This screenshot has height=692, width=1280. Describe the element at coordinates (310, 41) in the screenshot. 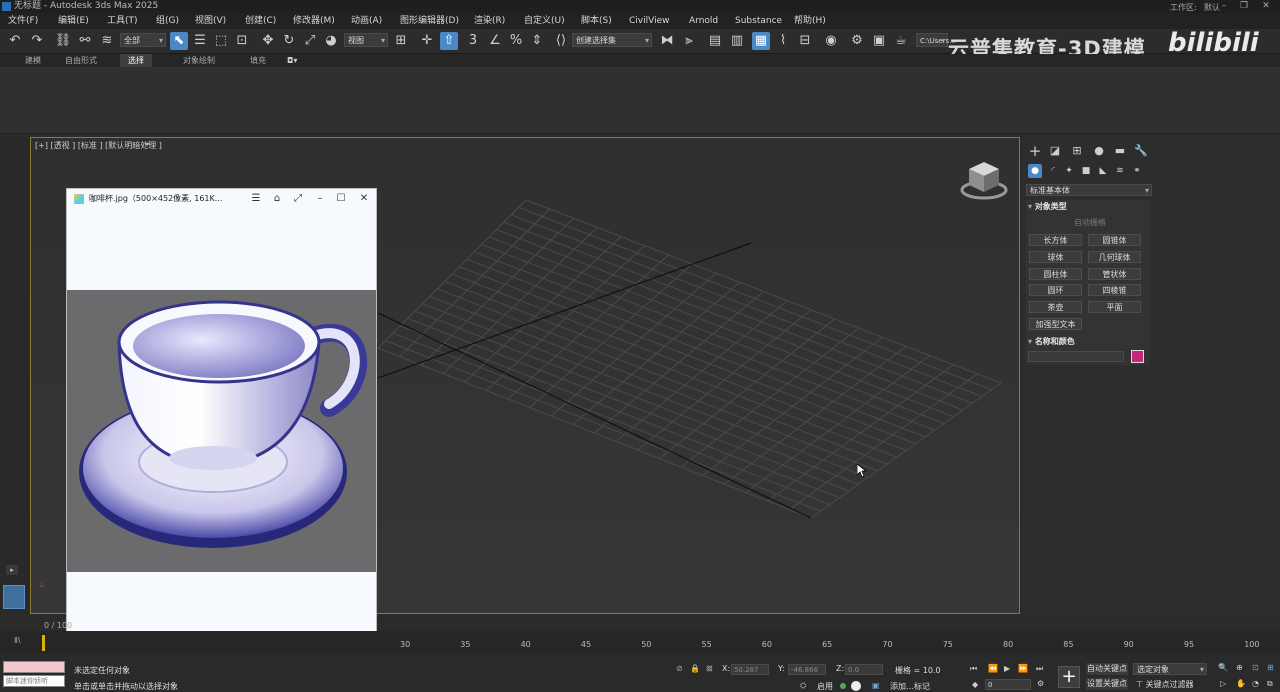

I see `scale-icon: ⤢` at that location.